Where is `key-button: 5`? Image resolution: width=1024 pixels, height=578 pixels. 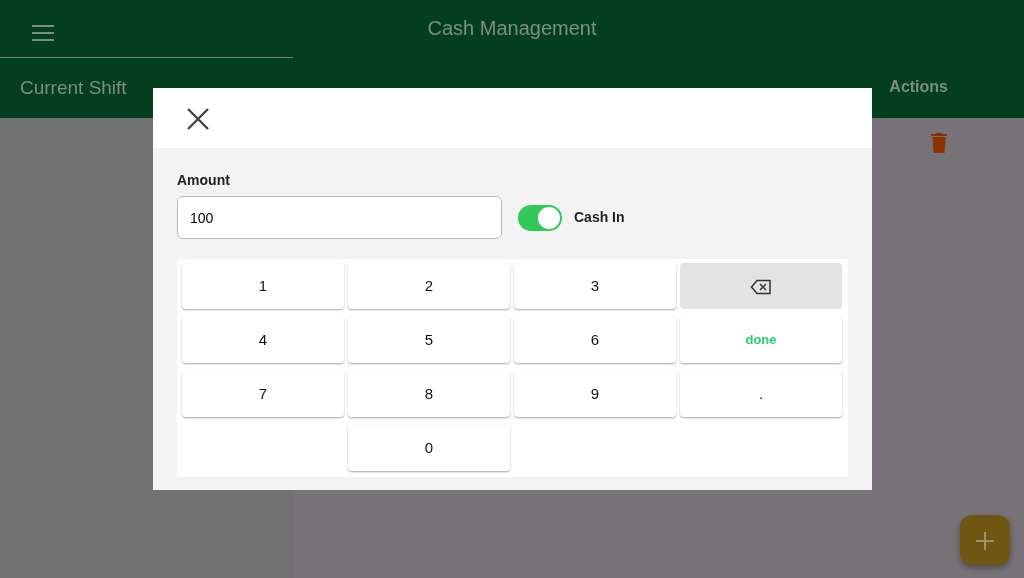
key-button: 5 is located at coordinates (429, 340).